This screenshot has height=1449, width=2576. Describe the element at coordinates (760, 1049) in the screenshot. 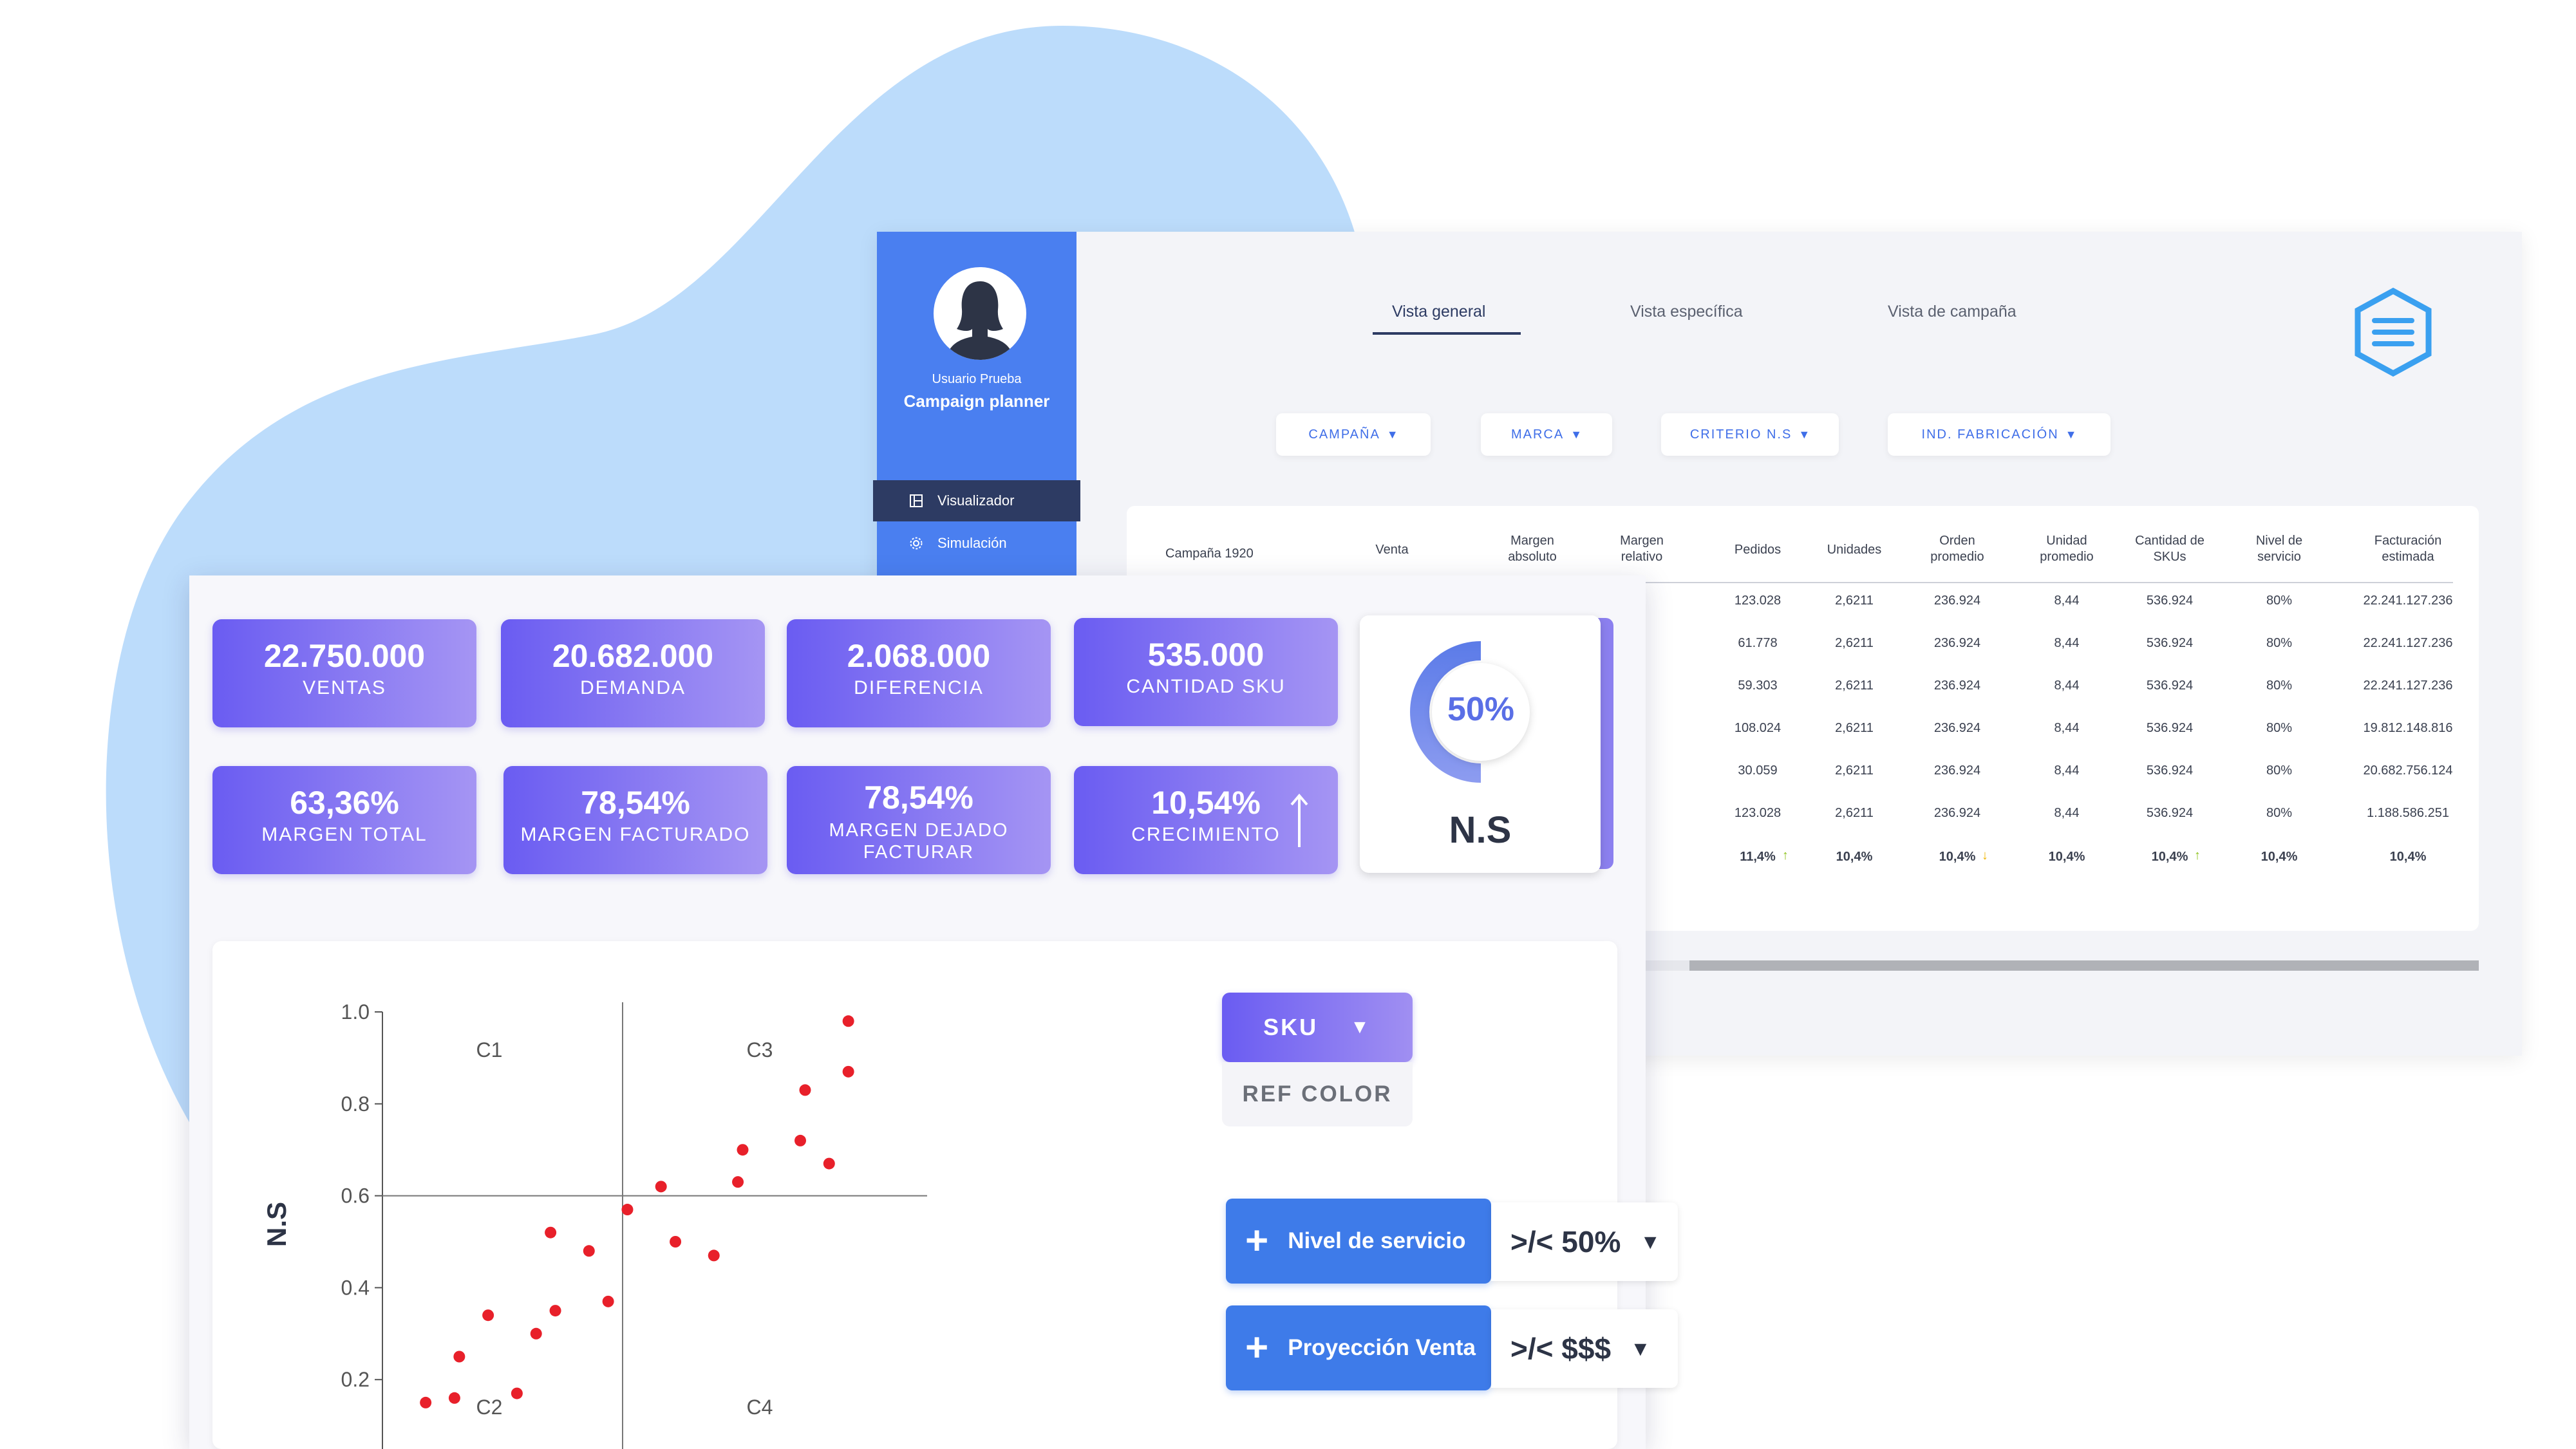

I see `quadrant-label: C3` at that location.